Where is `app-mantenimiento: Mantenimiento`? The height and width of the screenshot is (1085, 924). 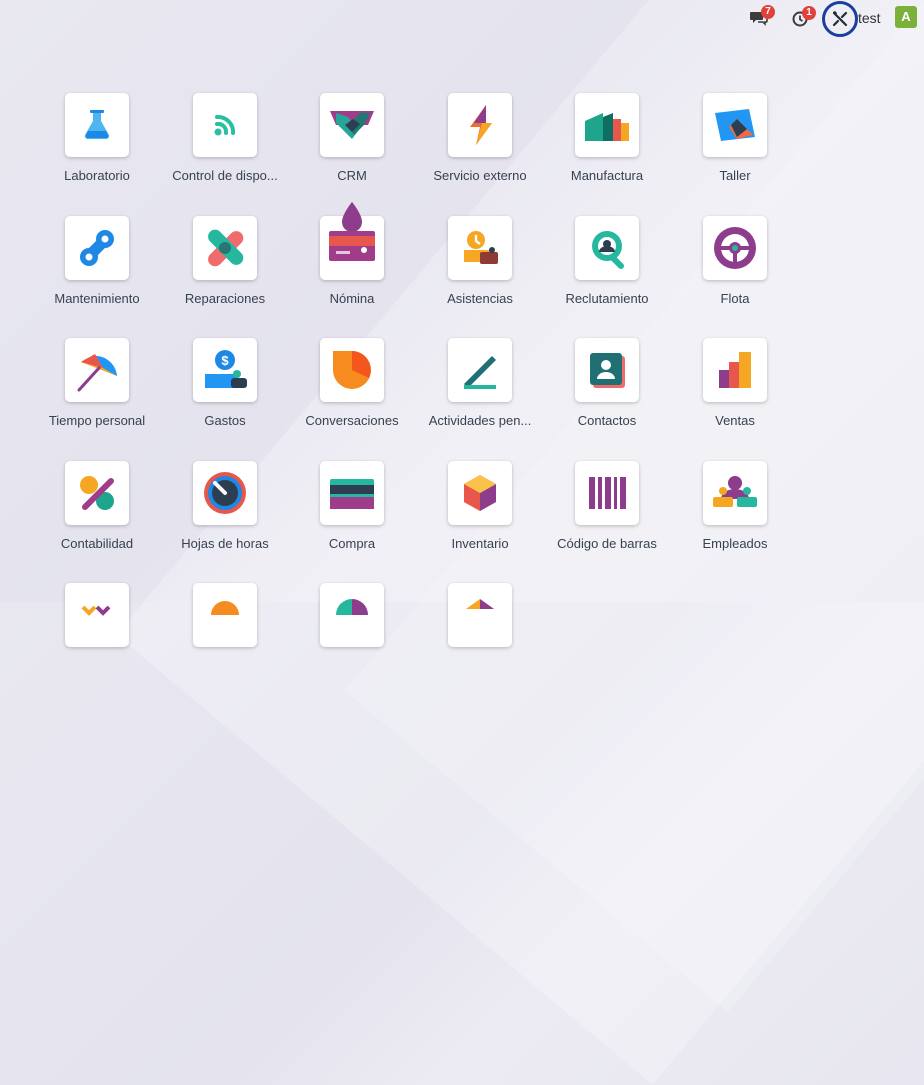
app-mantenimiento: Mantenimiento is located at coordinates (97, 261).